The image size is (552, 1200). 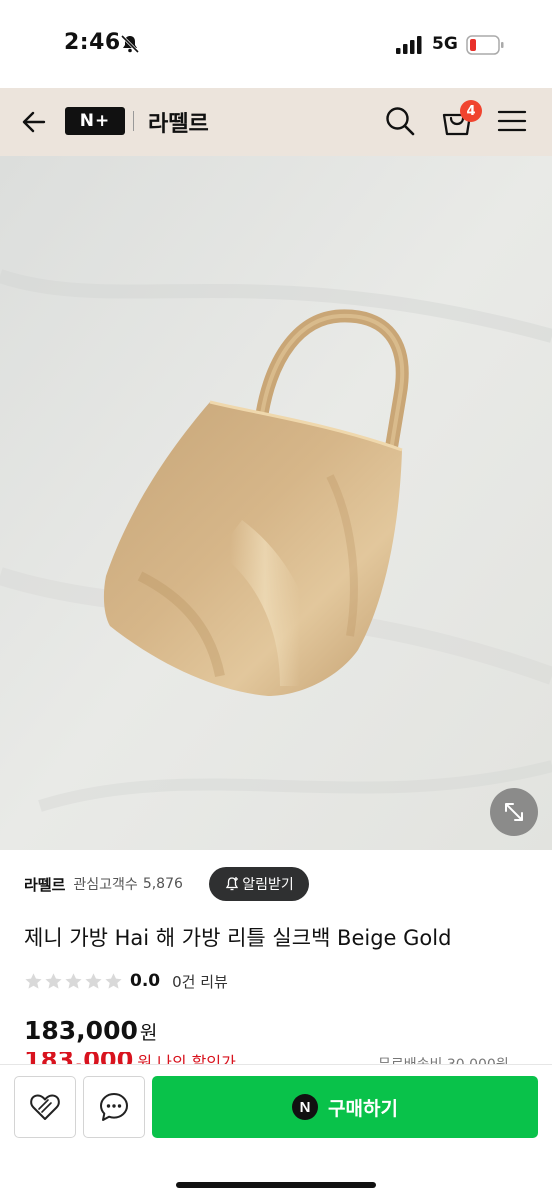 I want to click on buy-button: N 구매하기, so click(x=345, y=1107).